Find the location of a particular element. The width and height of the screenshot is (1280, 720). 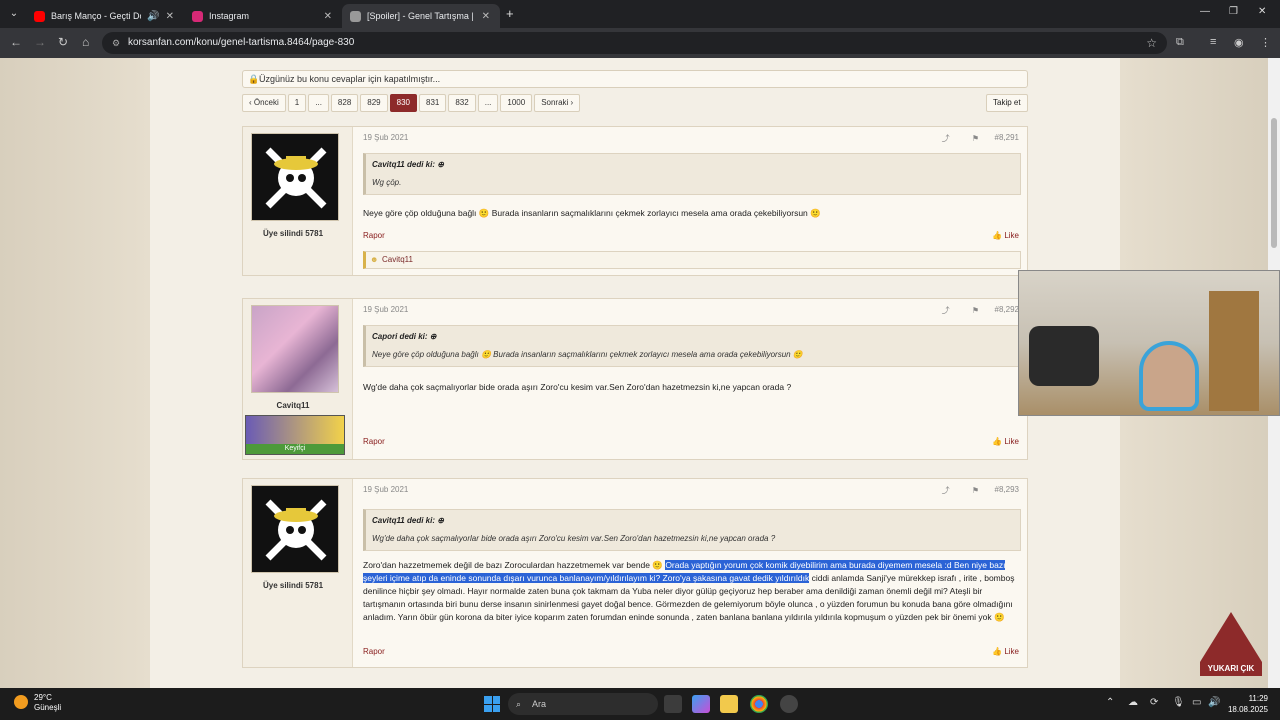

follow-button: Takip et is located at coordinates (1007, 103).